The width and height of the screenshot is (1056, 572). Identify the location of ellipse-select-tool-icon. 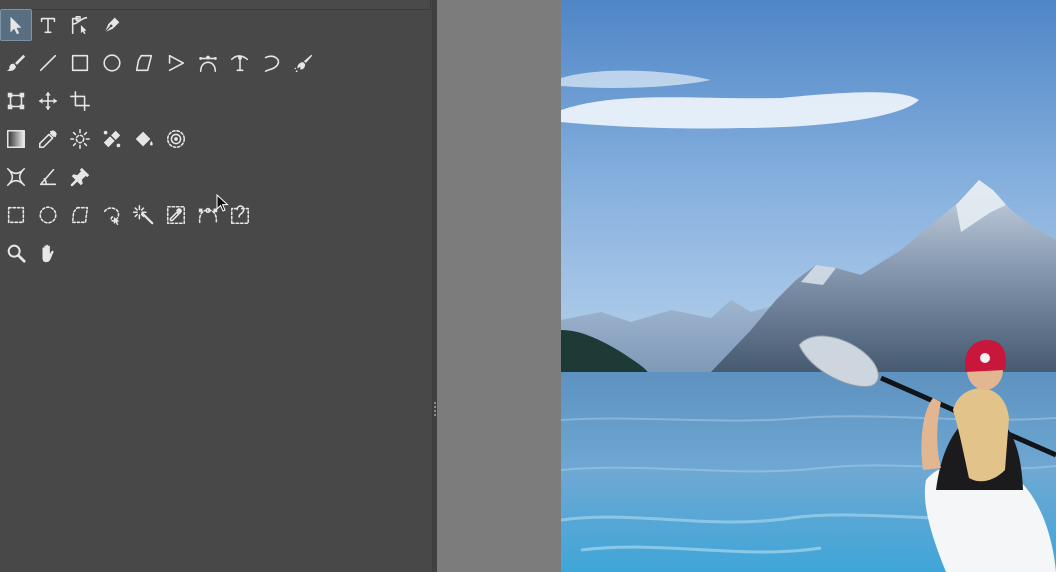
(48, 215).